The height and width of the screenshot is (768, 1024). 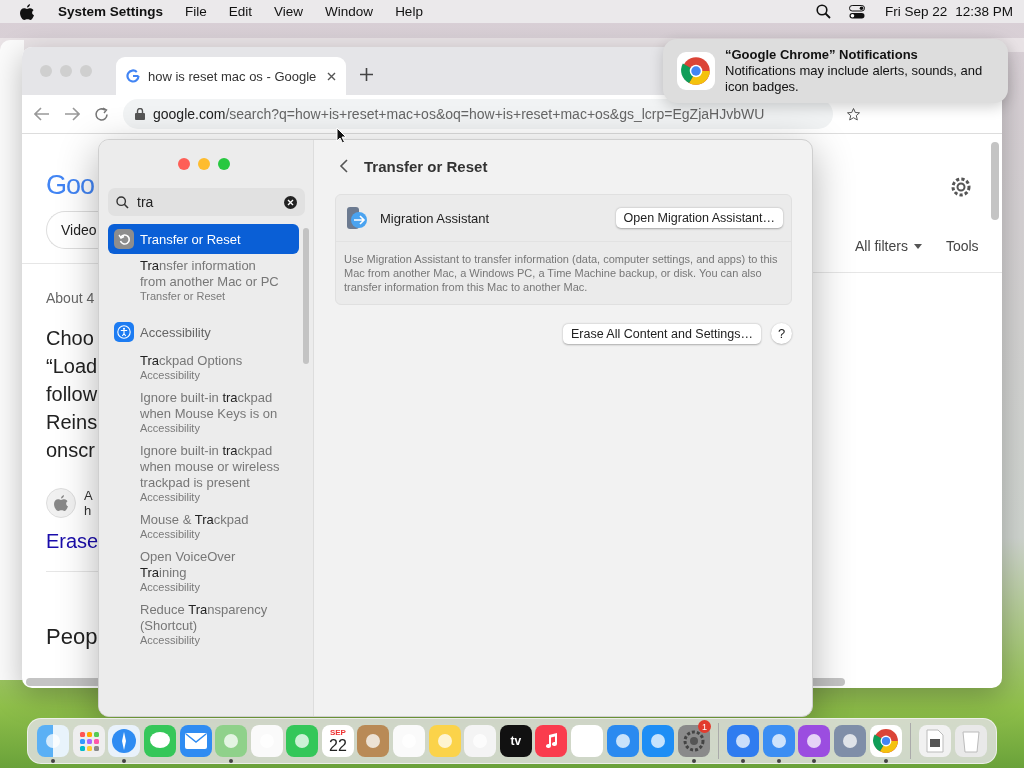 I want to click on snippet-line: follow, so click(x=72, y=394).